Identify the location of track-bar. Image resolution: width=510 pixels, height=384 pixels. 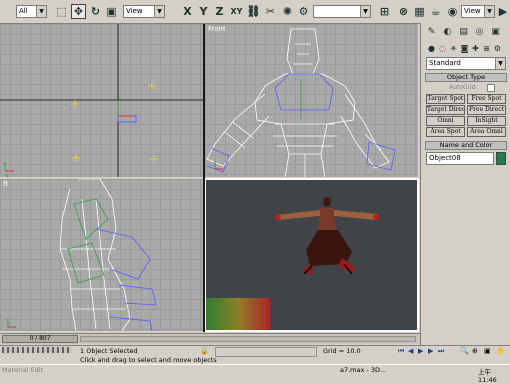
(248, 339).